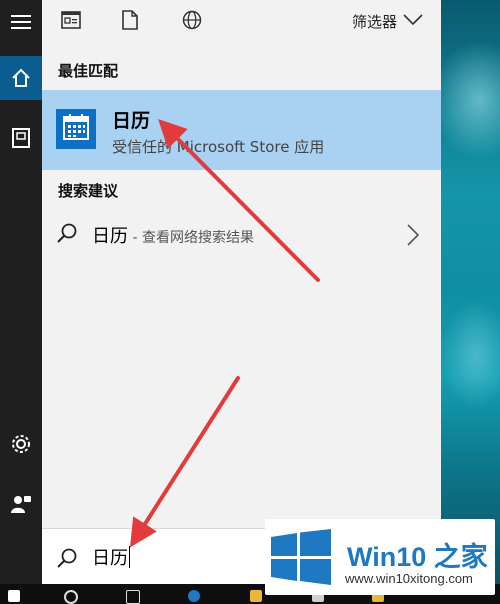  Describe the element at coordinates (374, 21) in the screenshot. I see `filter-label: 筛选器` at that location.